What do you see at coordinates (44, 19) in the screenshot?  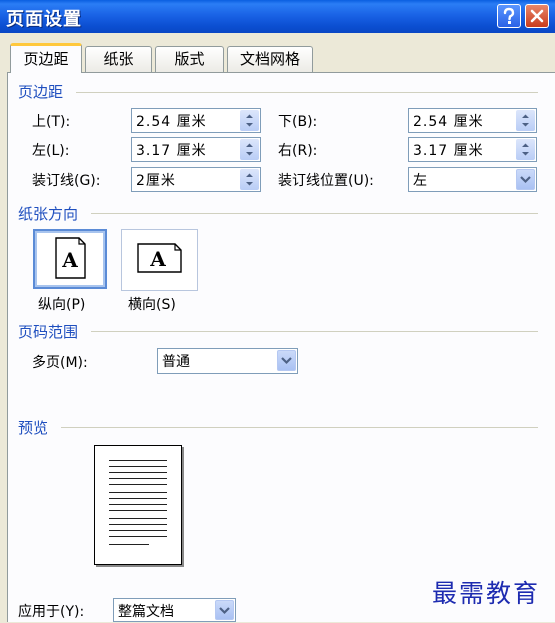 I see `window-title: 页面设置` at bounding box center [44, 19].